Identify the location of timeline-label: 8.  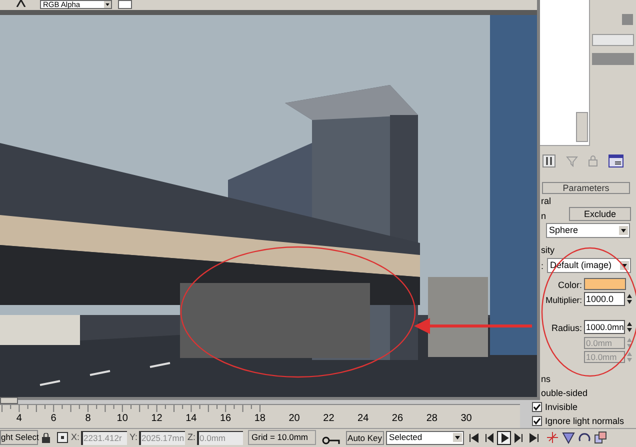
(88, 419).